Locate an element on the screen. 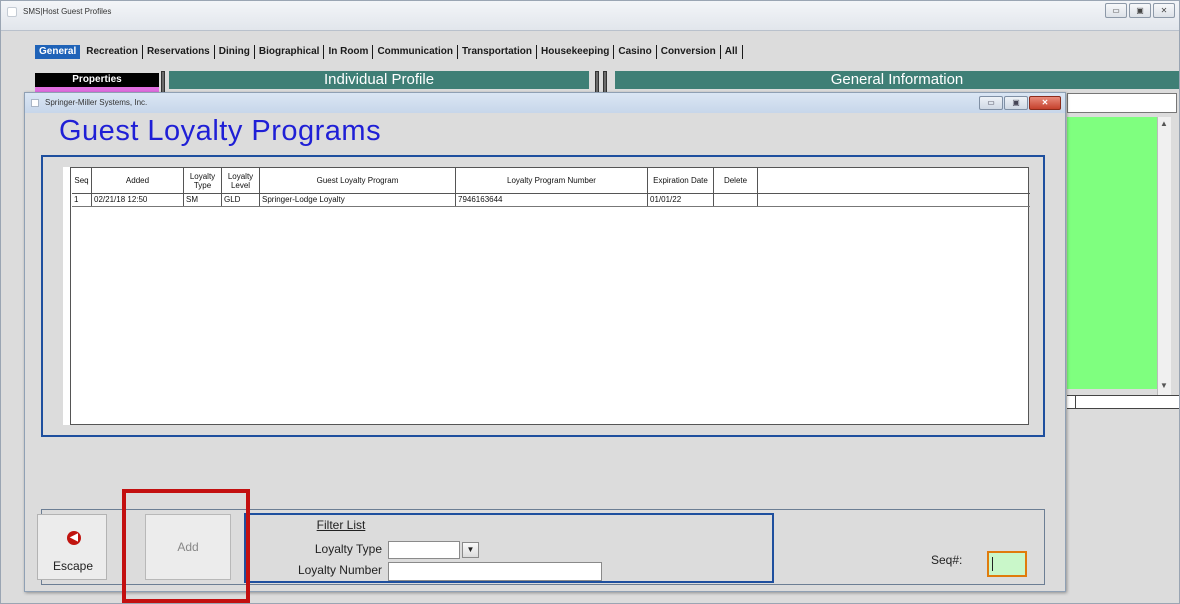 The width and height of the screenshot is (1180, 604). cell-program: Springer-Lodge Loyalty is located at coordinates (358, 200).